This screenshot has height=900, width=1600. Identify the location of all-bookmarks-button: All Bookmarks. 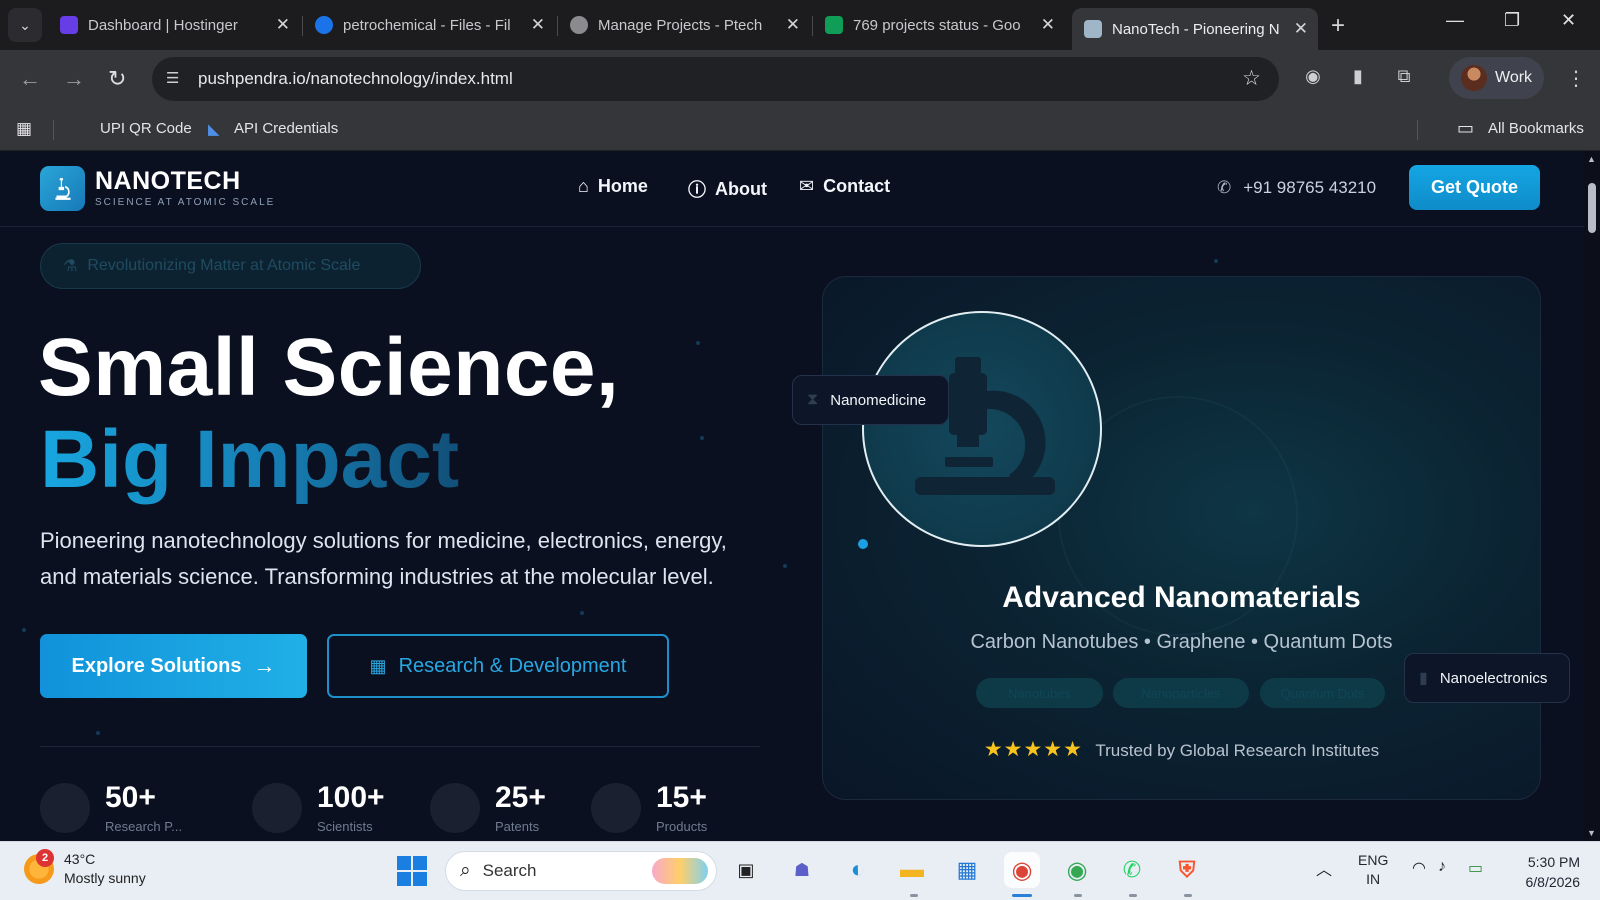
(1536, 128).